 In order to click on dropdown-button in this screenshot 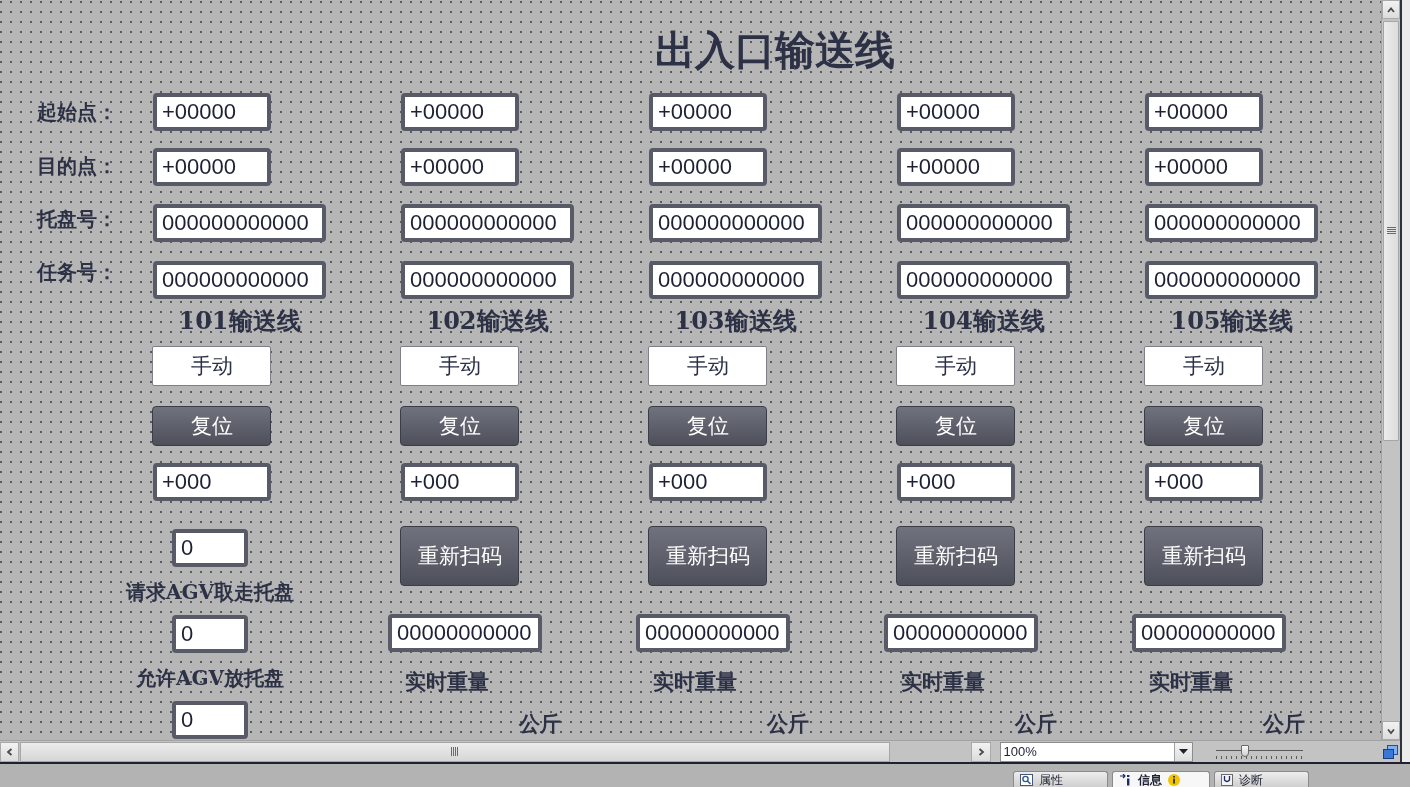, I will do `click(1182, 751)`.